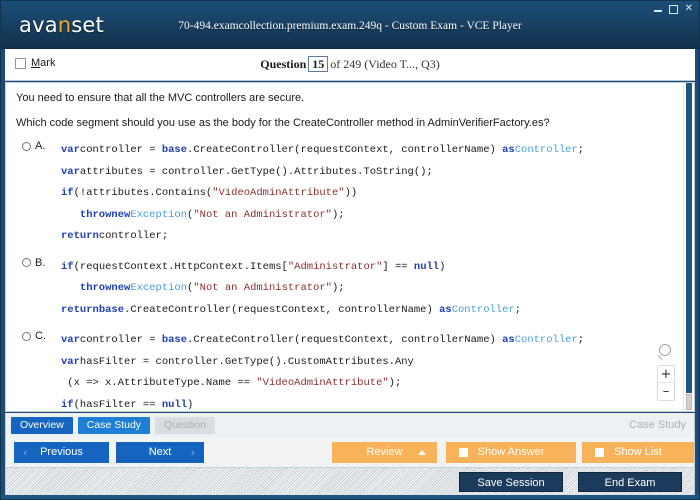 The width and height of the screenshot is (700, 500). I want to click on show-answer-button: Show Answer, so click(511, 452).